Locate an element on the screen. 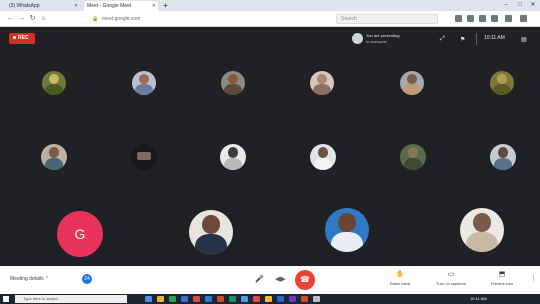  back-icon: ← is located at coordinates (10, 18).